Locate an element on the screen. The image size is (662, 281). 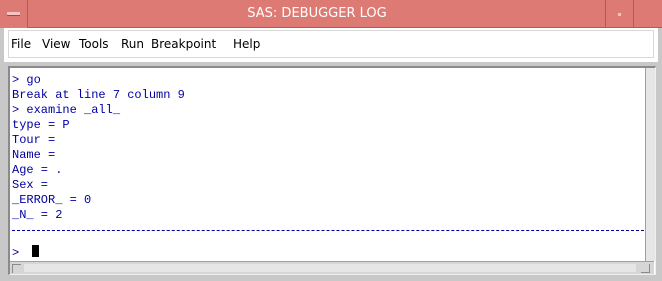
log-line: Age = . is located at coordinates (37, 170).